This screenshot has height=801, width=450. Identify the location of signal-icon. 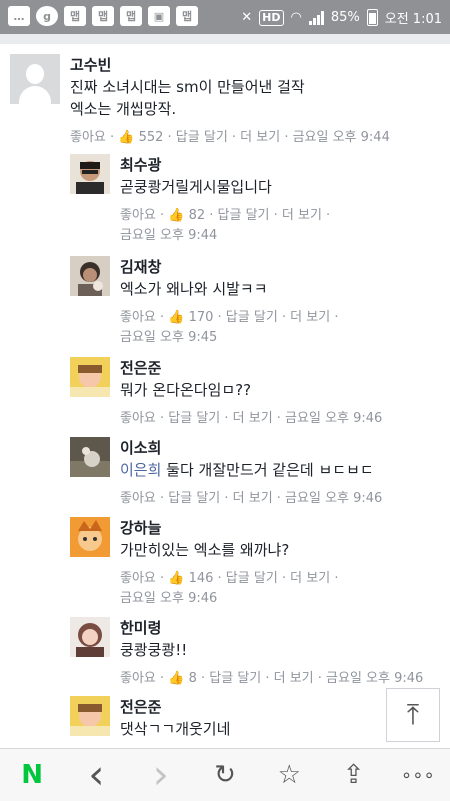
(316, 17).